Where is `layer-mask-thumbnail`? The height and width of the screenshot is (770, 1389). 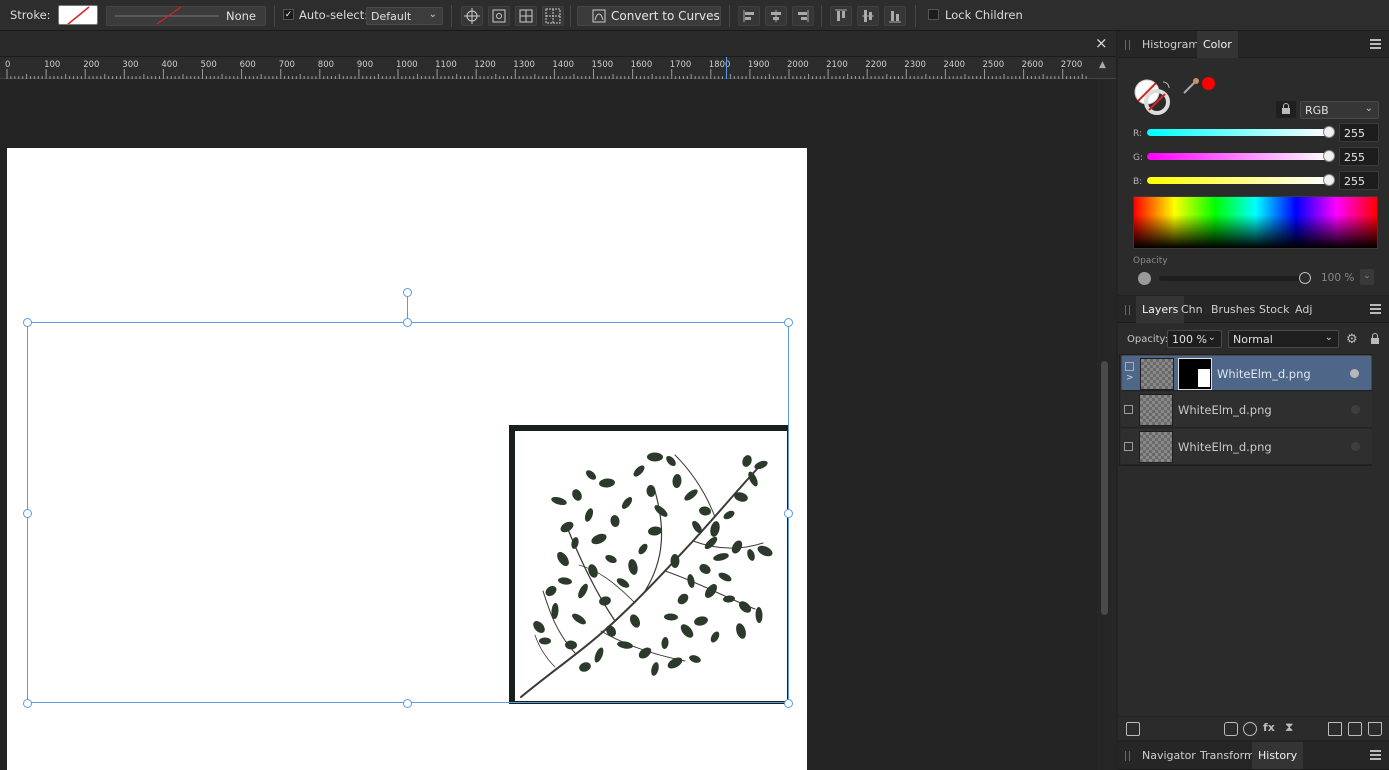 layer-mask-thumbnail is located at coordinates (1195, 374).